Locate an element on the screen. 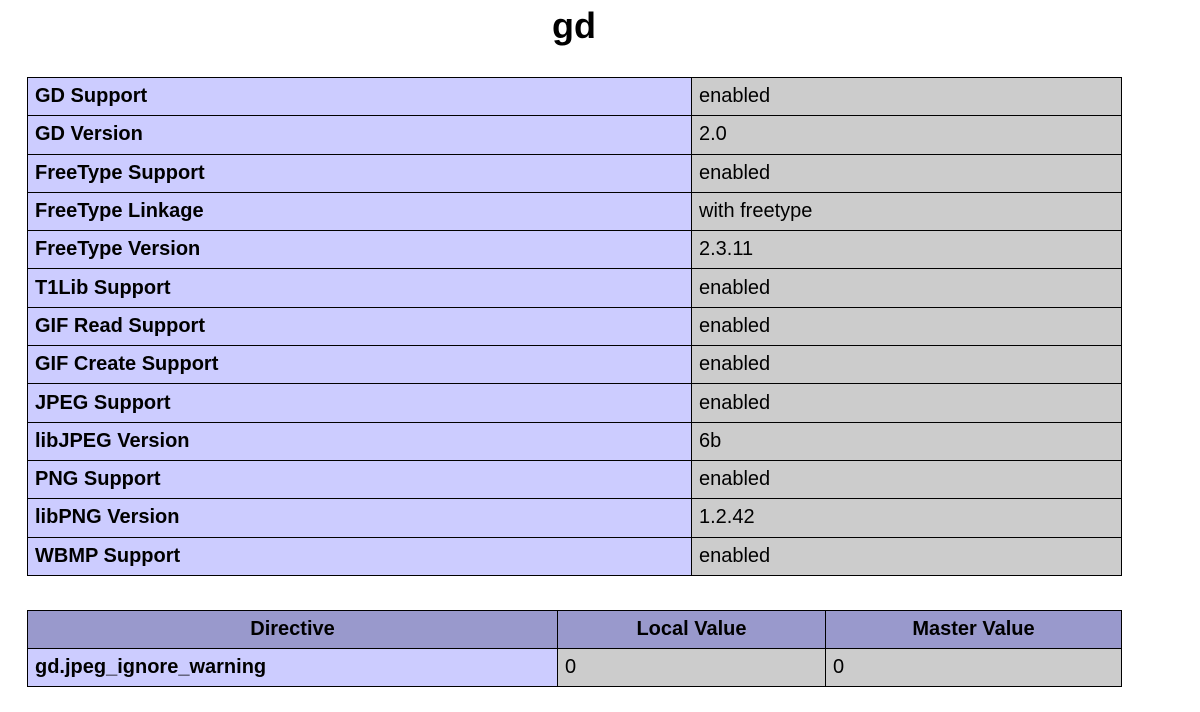 The image size is (1200, 712). table-row: GD Support enabled is located at coordinates (574, 96).